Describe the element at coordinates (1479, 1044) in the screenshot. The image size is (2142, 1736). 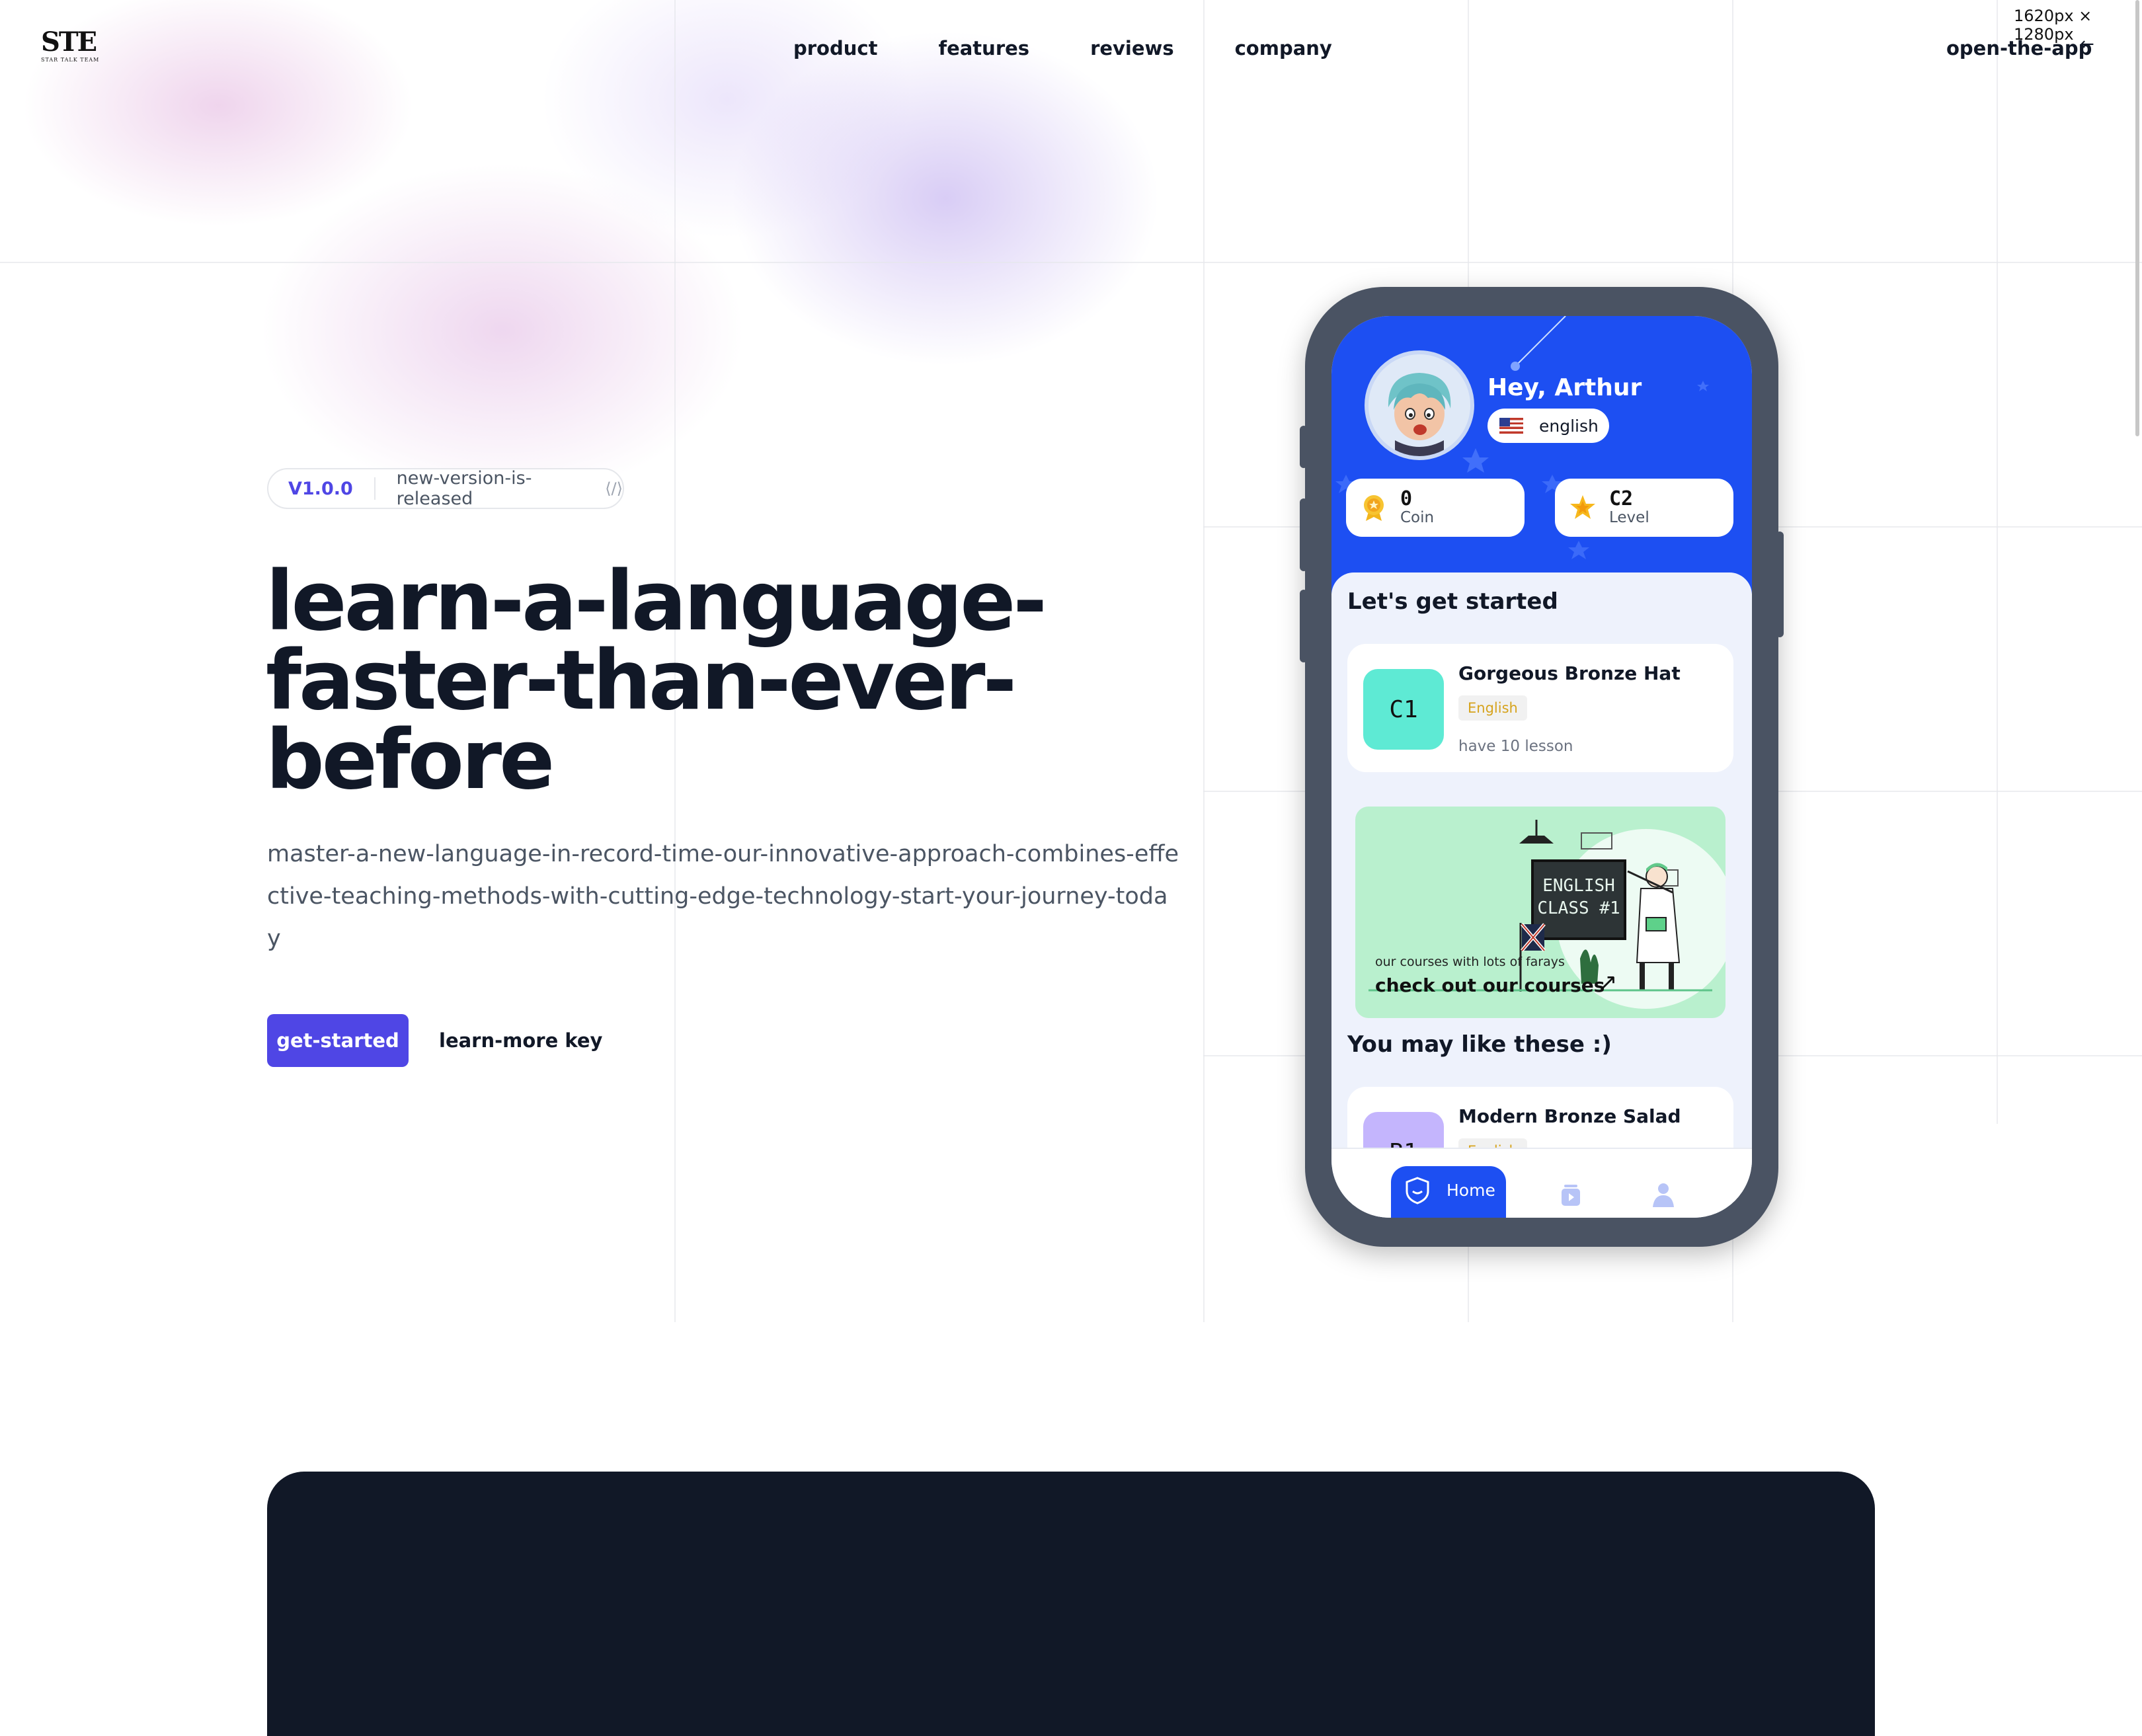
I see `section-title-like: You may like these :)` at that location.